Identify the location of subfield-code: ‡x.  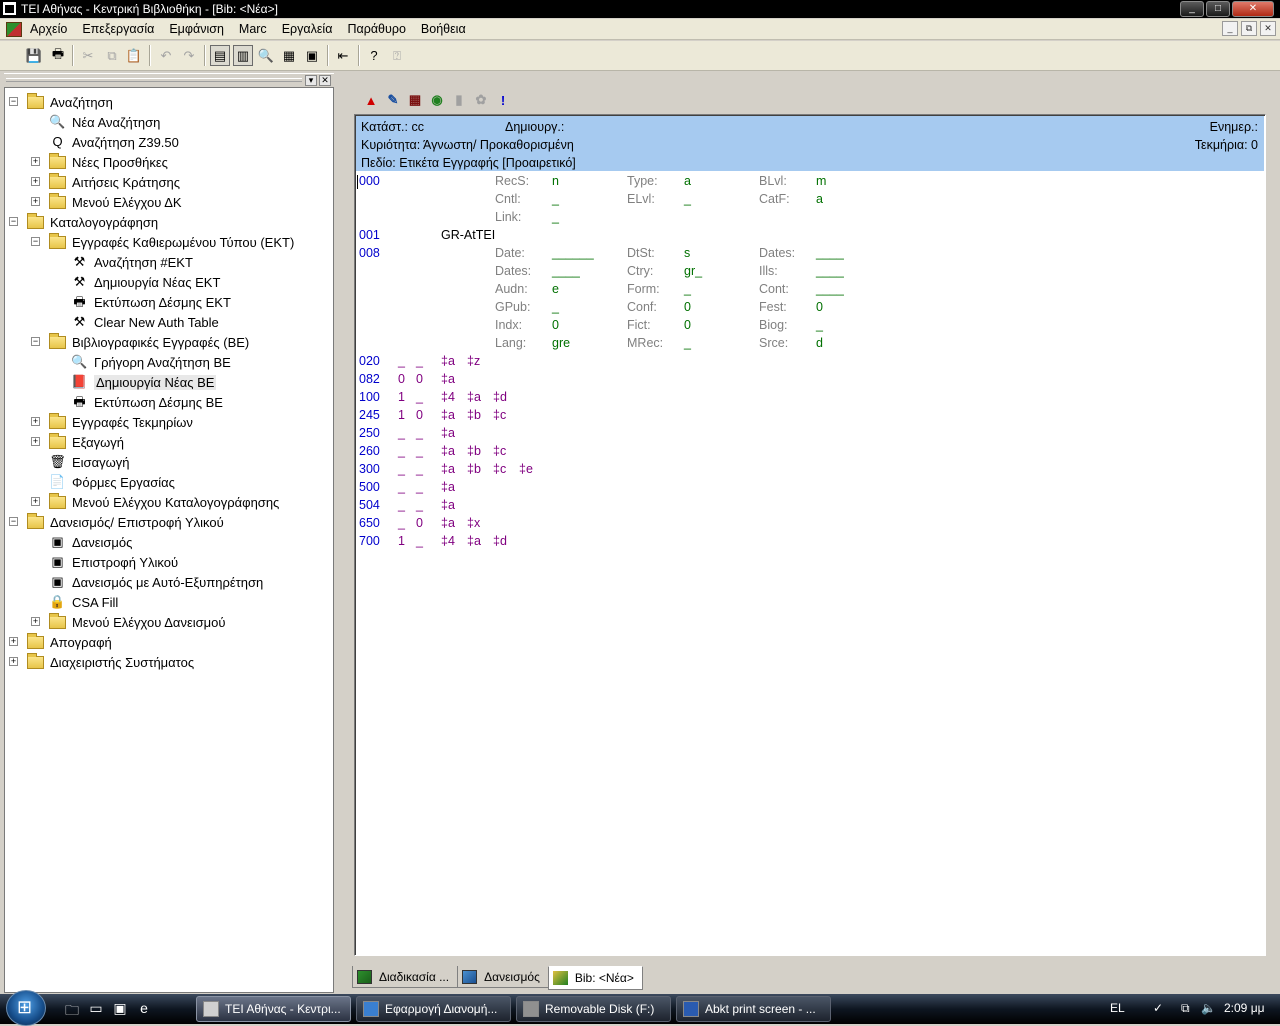
(473, 523).